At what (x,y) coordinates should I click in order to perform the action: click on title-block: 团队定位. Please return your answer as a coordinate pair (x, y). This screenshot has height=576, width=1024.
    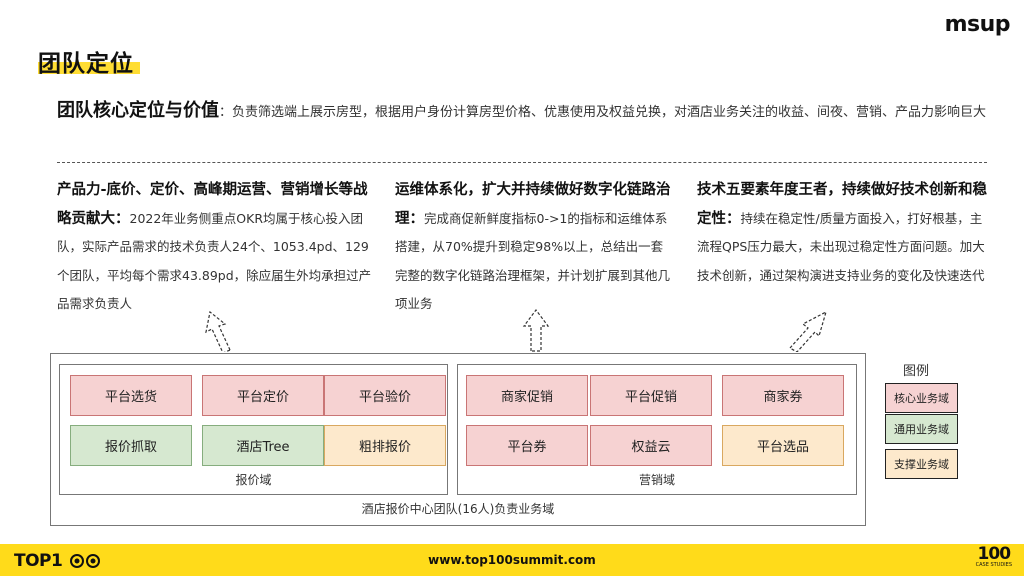
    Looking at the image, I should click on (89, 61).